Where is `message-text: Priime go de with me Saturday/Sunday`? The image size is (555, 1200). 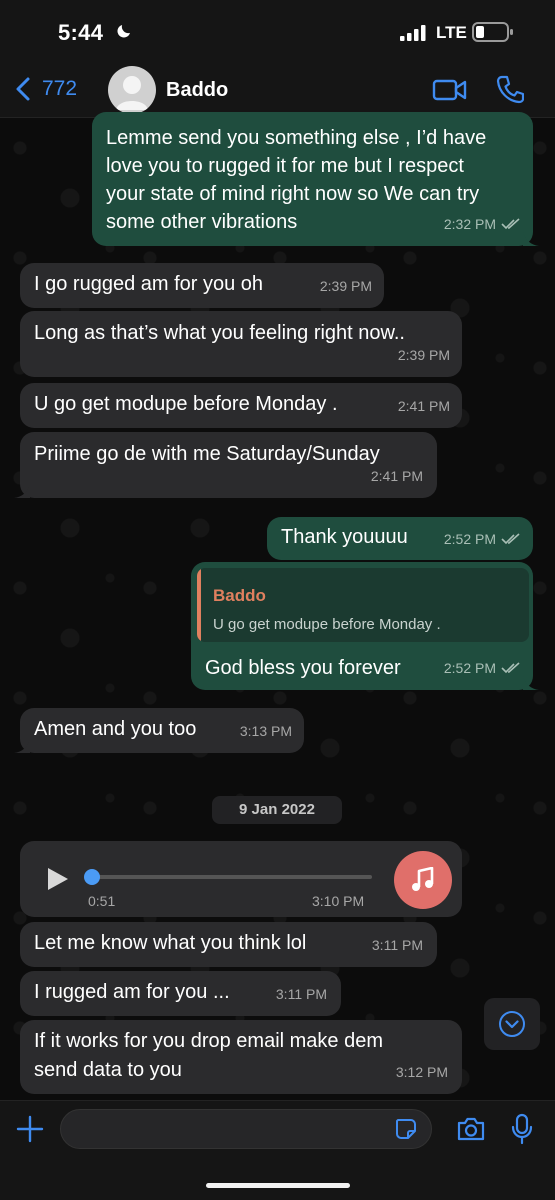
message-text: Priime go de with me Saturday/Sunday is located at coordinates (207, 454).